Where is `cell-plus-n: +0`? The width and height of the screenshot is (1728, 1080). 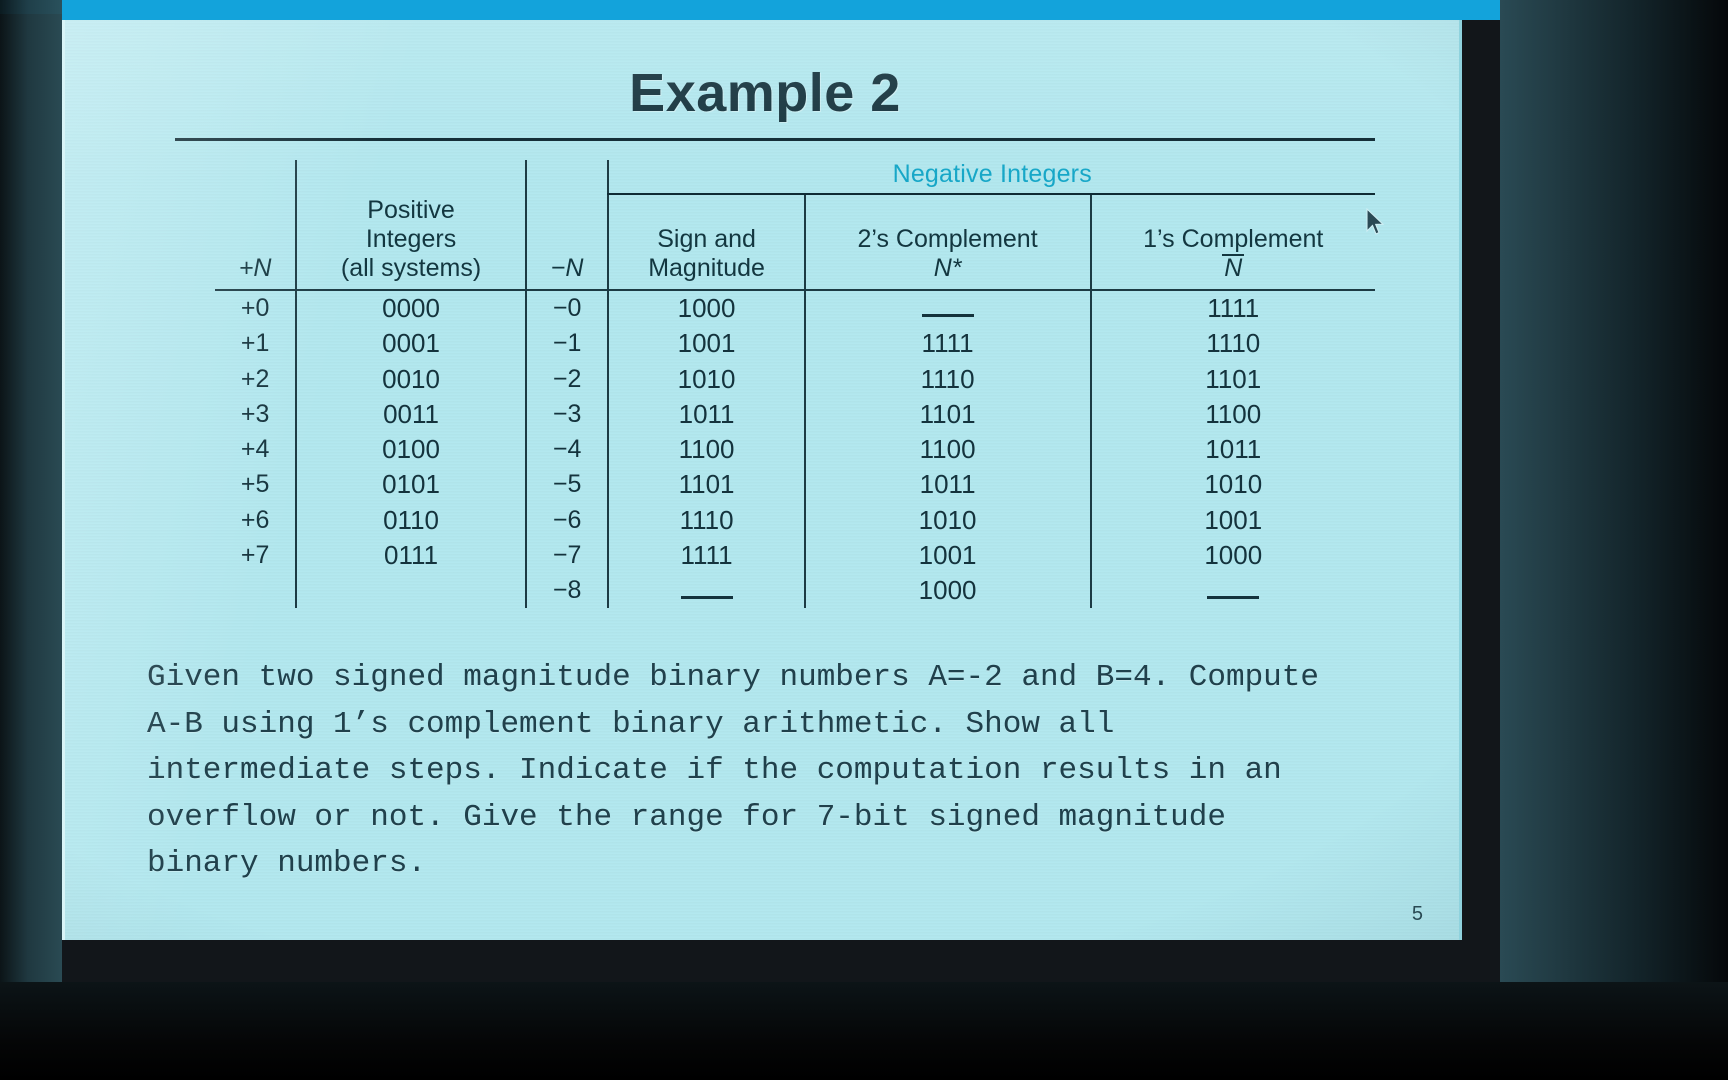
cell-plus-n: +0 is located at coordinates (256, 307).